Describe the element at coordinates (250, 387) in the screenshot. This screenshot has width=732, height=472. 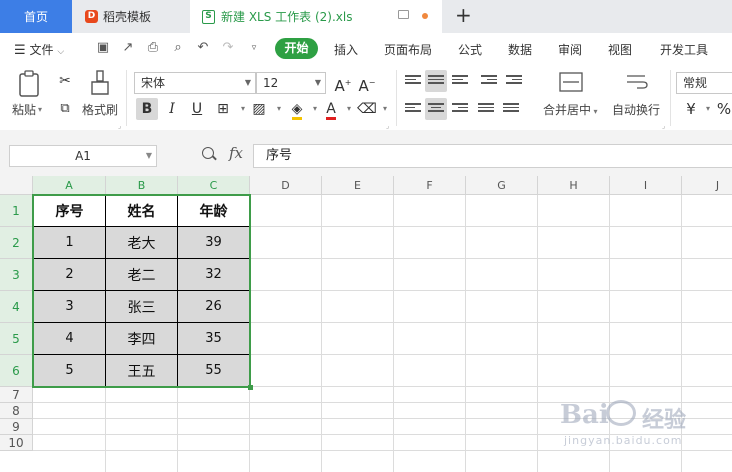
I see `fill-handle` at that location.